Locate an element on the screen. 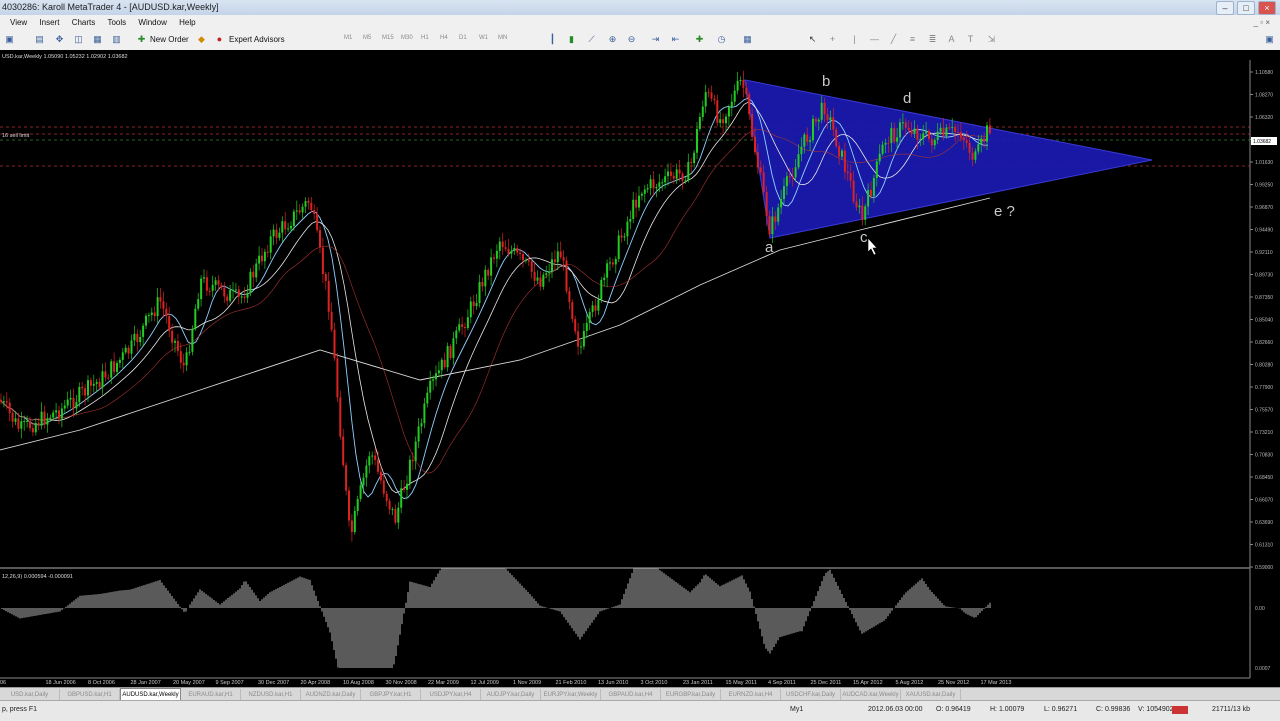 The height and width of the screenshot is (721, 1280). price-label: 0.70830 is located at coordinates (1264, 456).